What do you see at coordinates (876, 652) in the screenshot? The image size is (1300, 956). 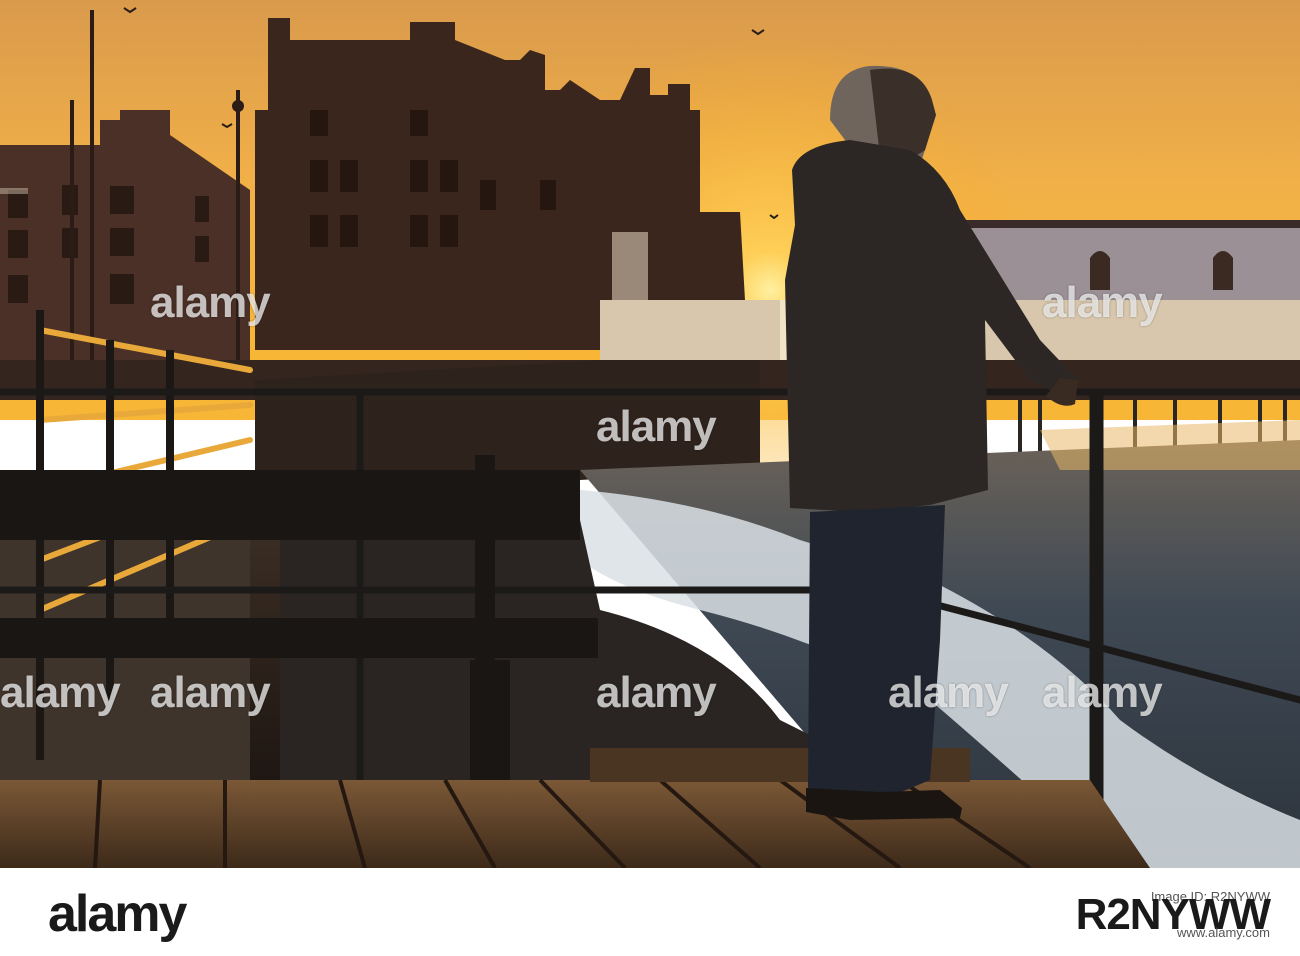 I see `trousers` at bounding box center [876, 652].